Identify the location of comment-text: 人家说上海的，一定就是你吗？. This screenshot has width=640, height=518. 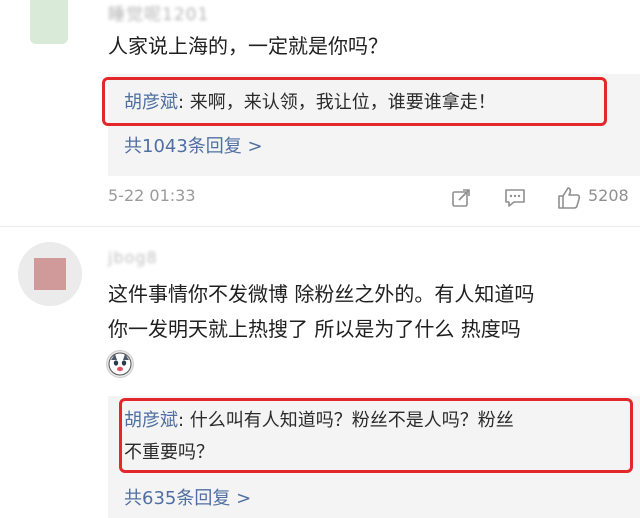
(248, 46).